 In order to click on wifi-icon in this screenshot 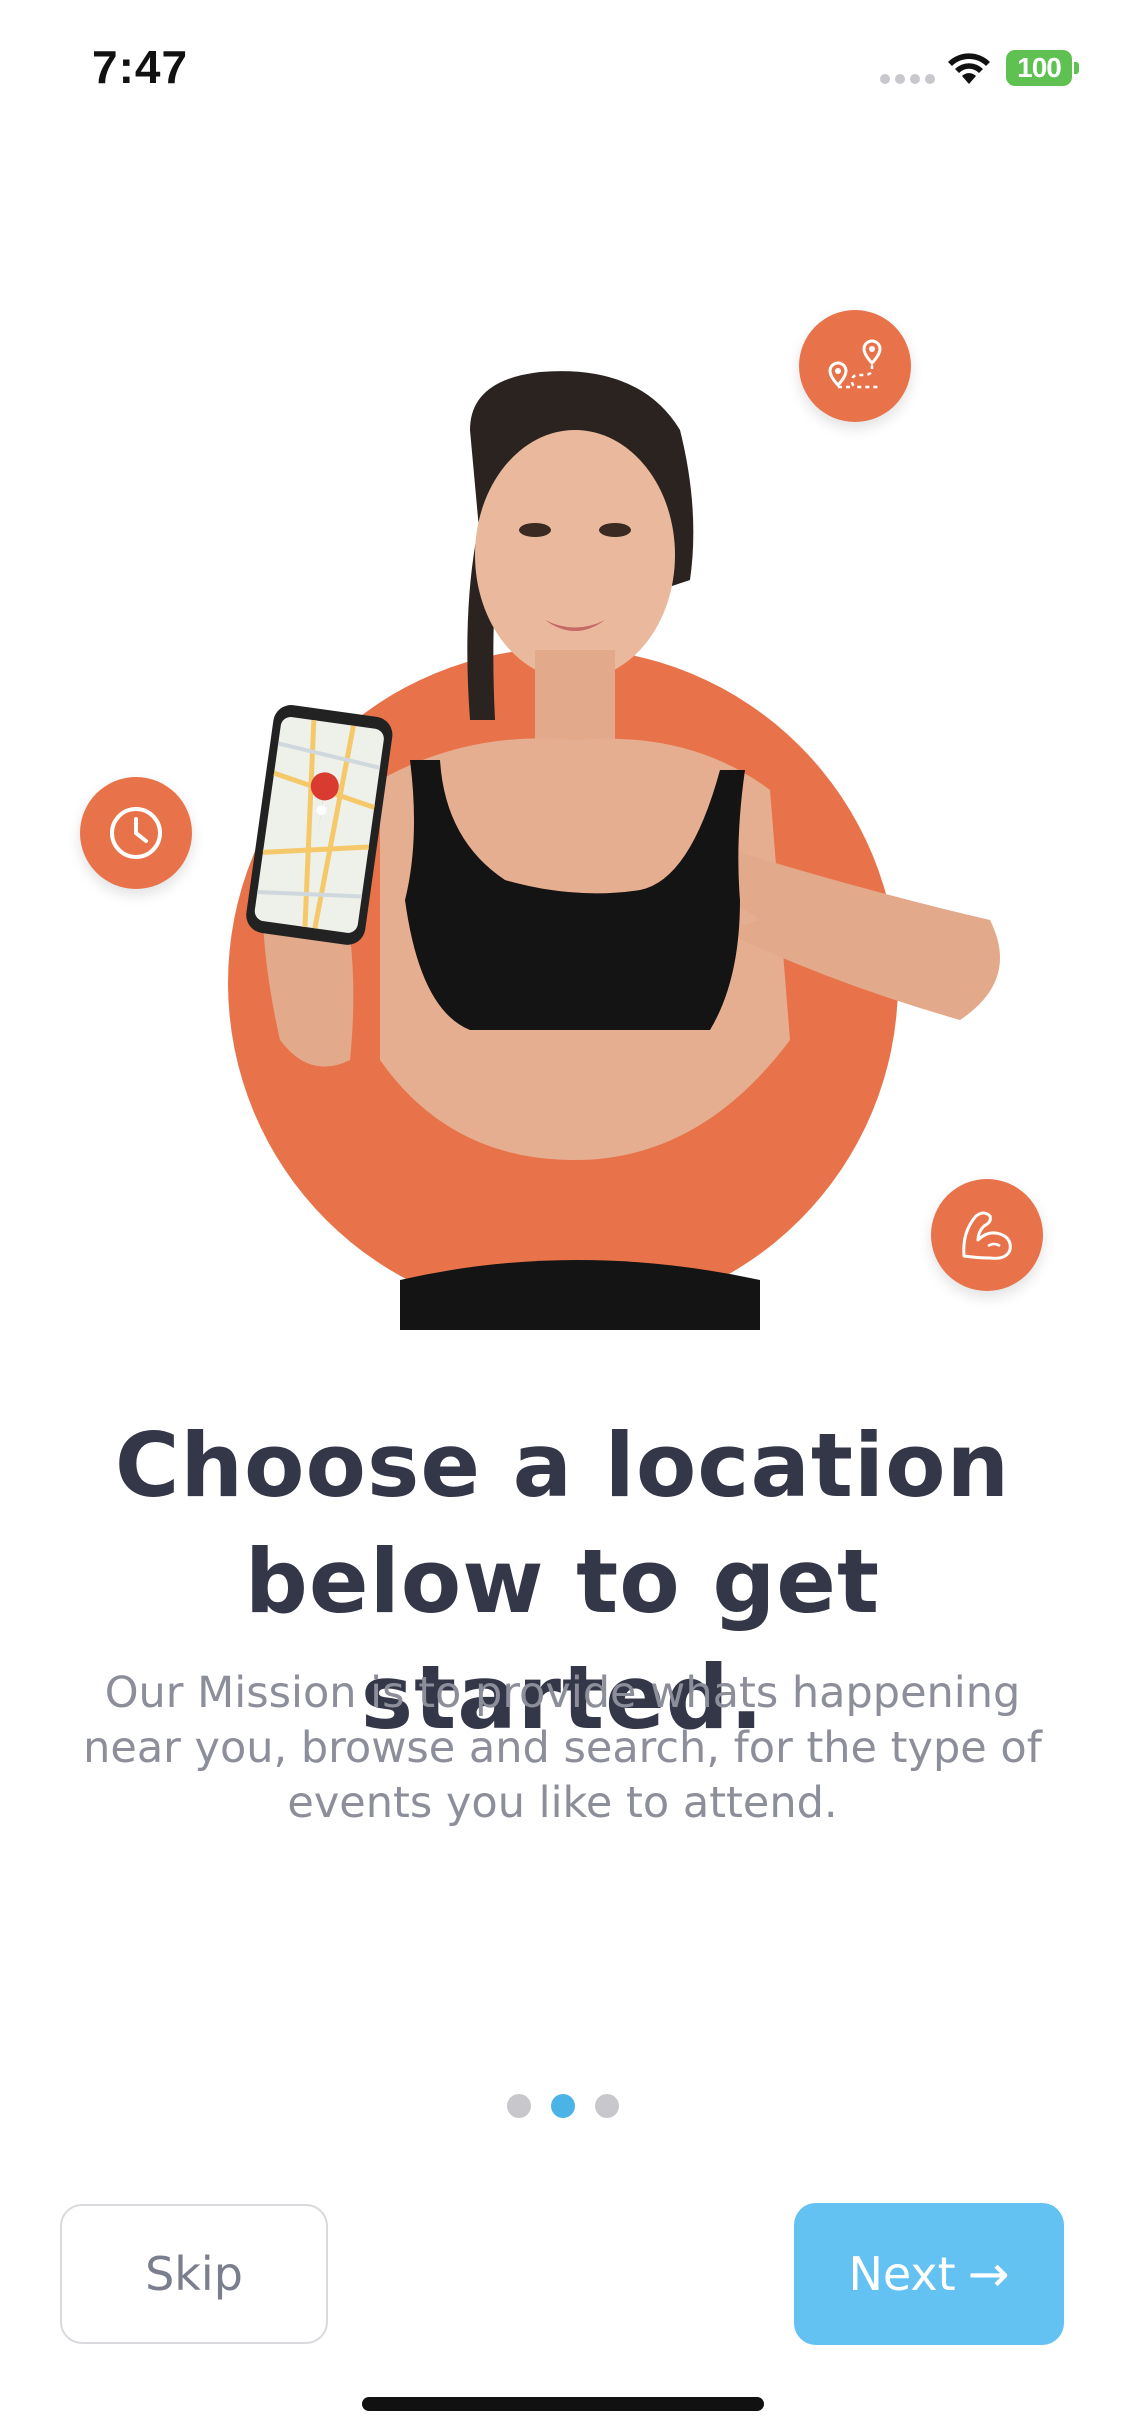, I will do `click(969, 68)`.